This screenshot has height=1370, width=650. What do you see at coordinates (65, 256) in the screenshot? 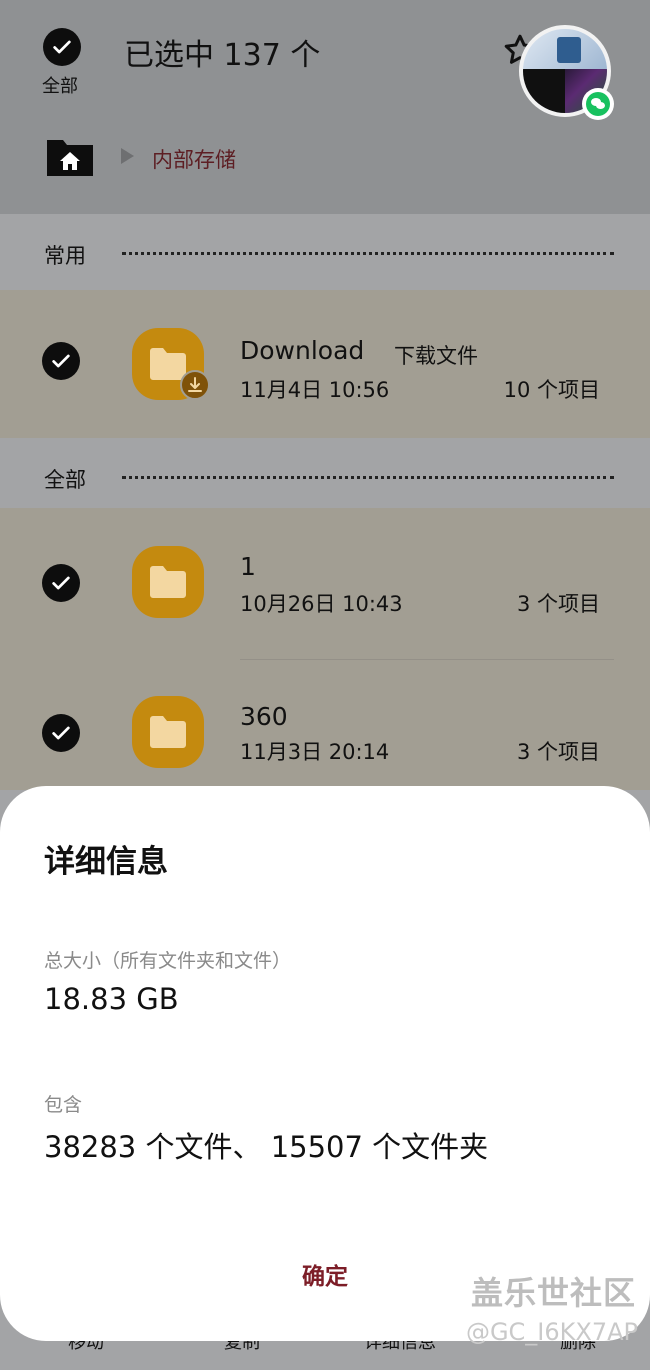
I see `section-label-common: 常用` at bounding box center [65, 256].